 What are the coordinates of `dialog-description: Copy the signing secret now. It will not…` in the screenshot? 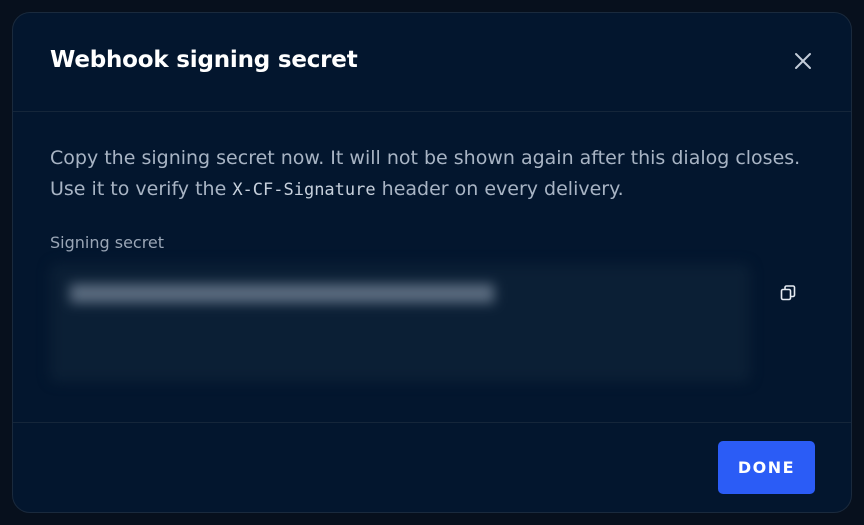 It's located at (435, 174).